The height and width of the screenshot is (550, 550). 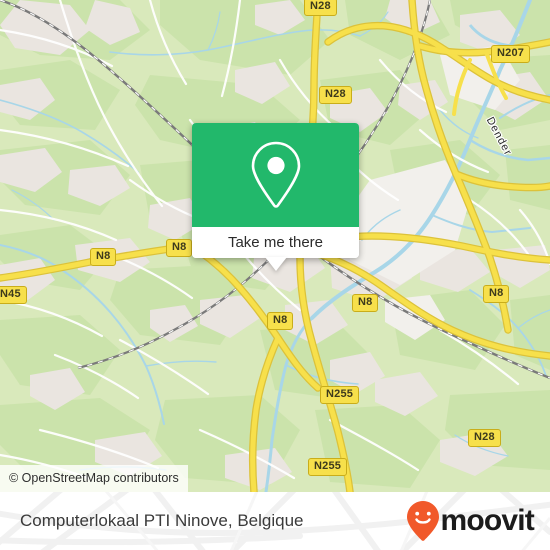 I want to click on road-shield-n8-south: N8, so click(x=280, y=321).